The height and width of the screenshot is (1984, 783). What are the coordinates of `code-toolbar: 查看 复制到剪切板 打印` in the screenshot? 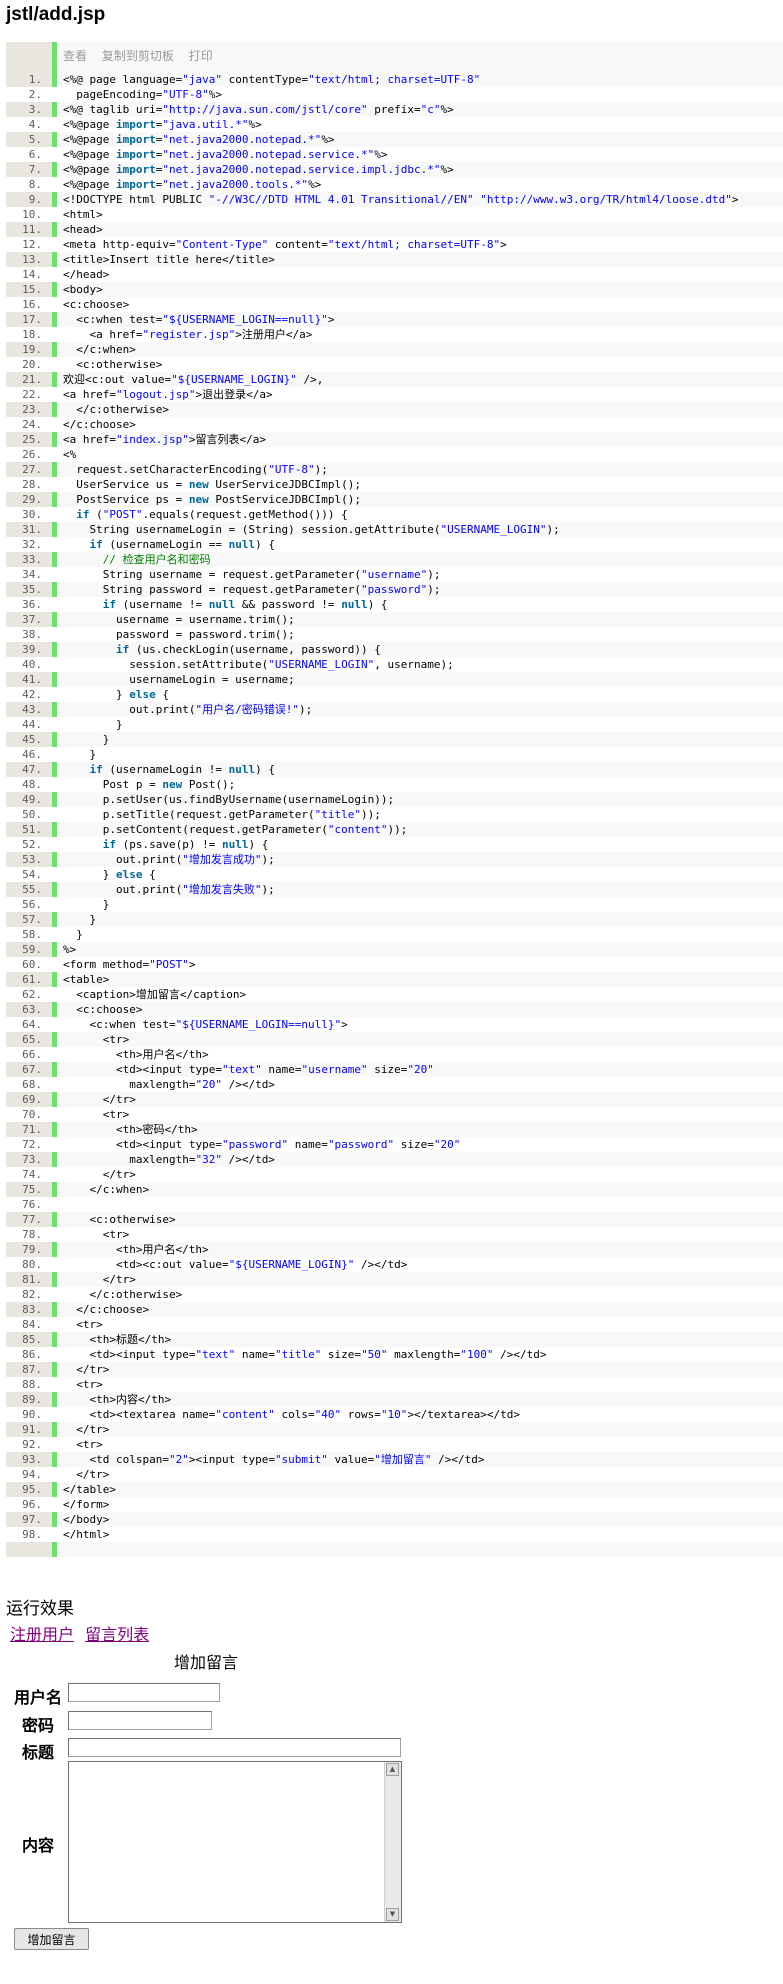 It's located at (143, 56).